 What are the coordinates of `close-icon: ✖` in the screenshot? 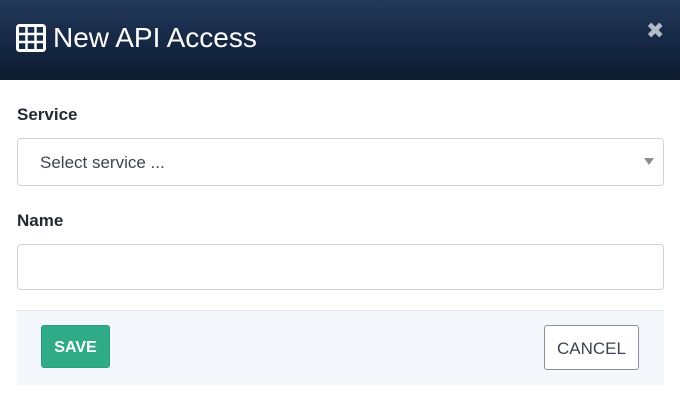 It's located at (655, 31).